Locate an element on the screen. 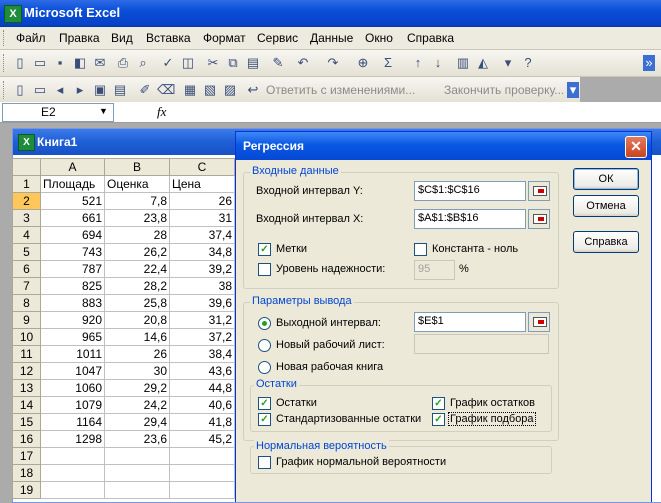  output-range-field: $E$1 is located at coordinates (470, 322).